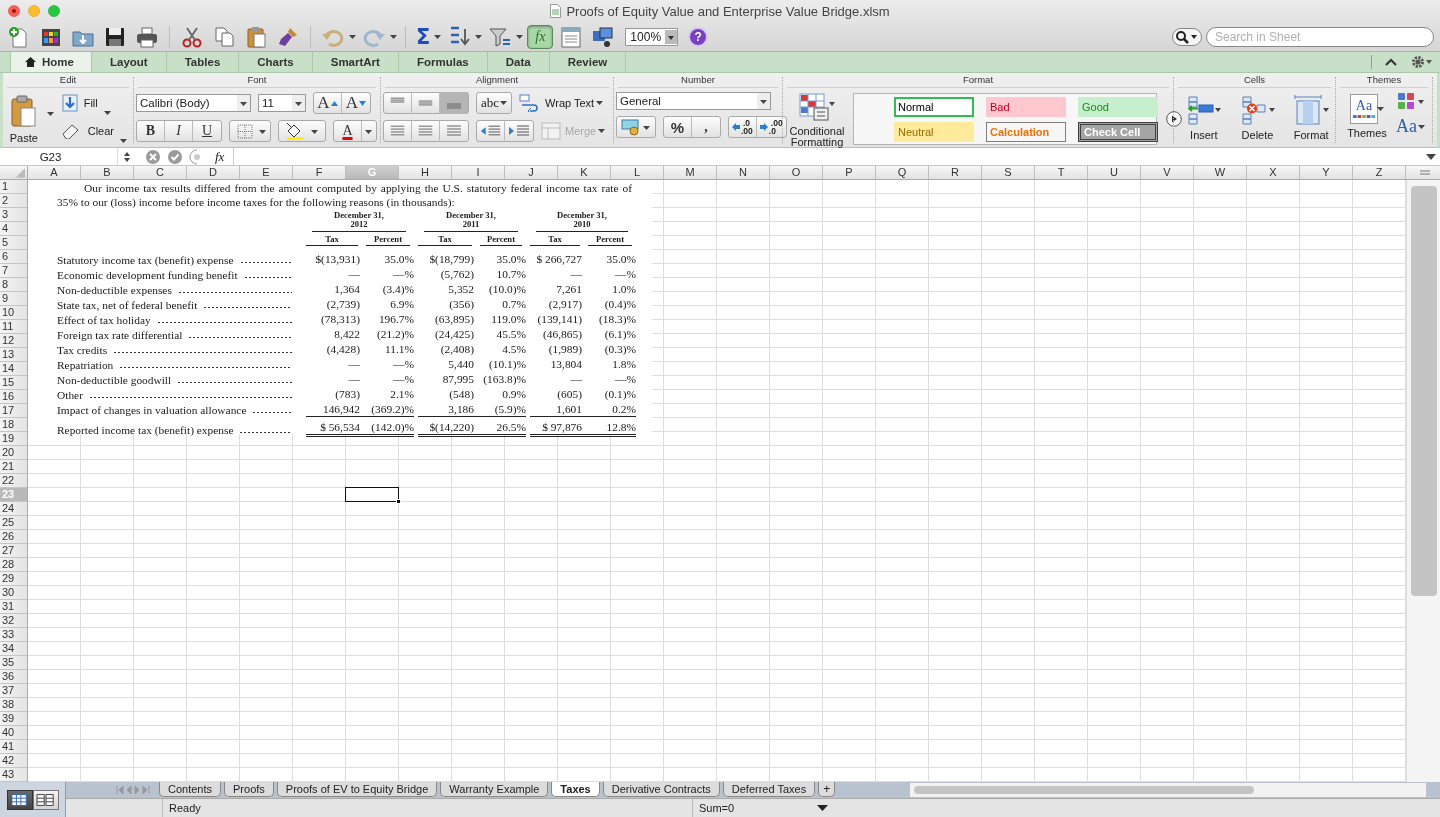  Describe the element at coordinates (769, 789) in the screenshot. I see `sheet-tab: Deferred Taxes` at that location.